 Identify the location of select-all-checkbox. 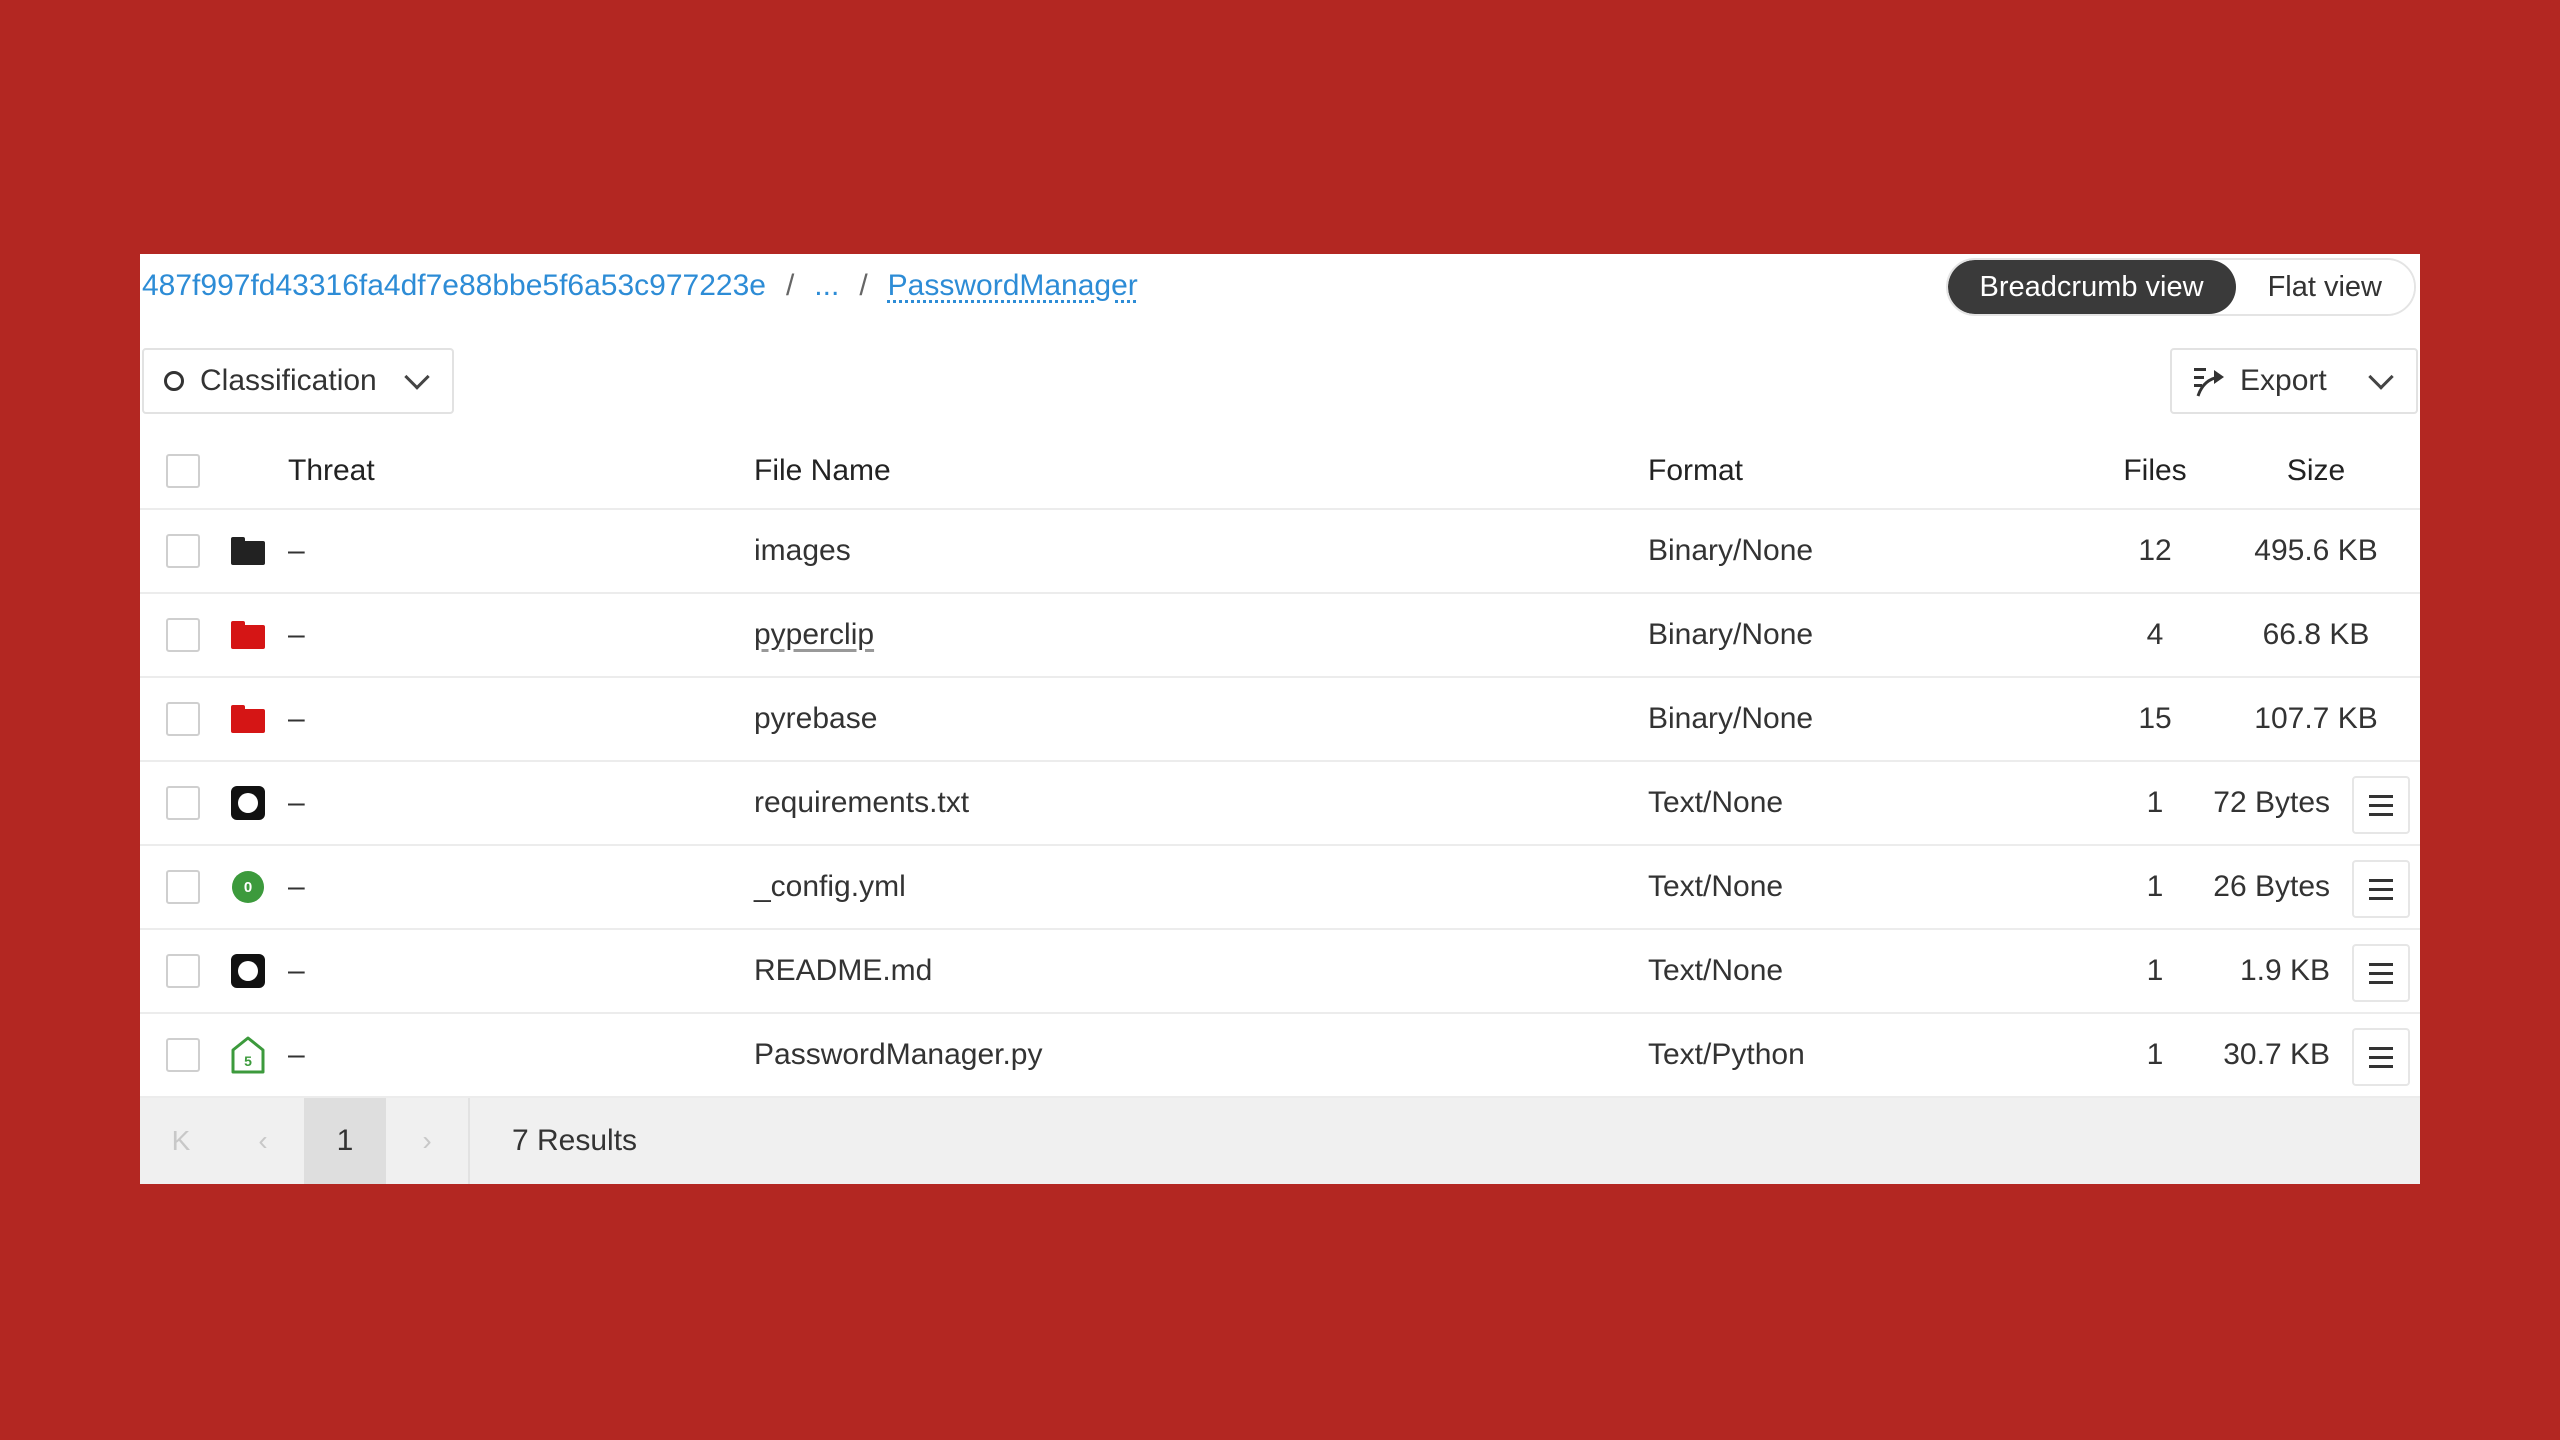
(183, 471).